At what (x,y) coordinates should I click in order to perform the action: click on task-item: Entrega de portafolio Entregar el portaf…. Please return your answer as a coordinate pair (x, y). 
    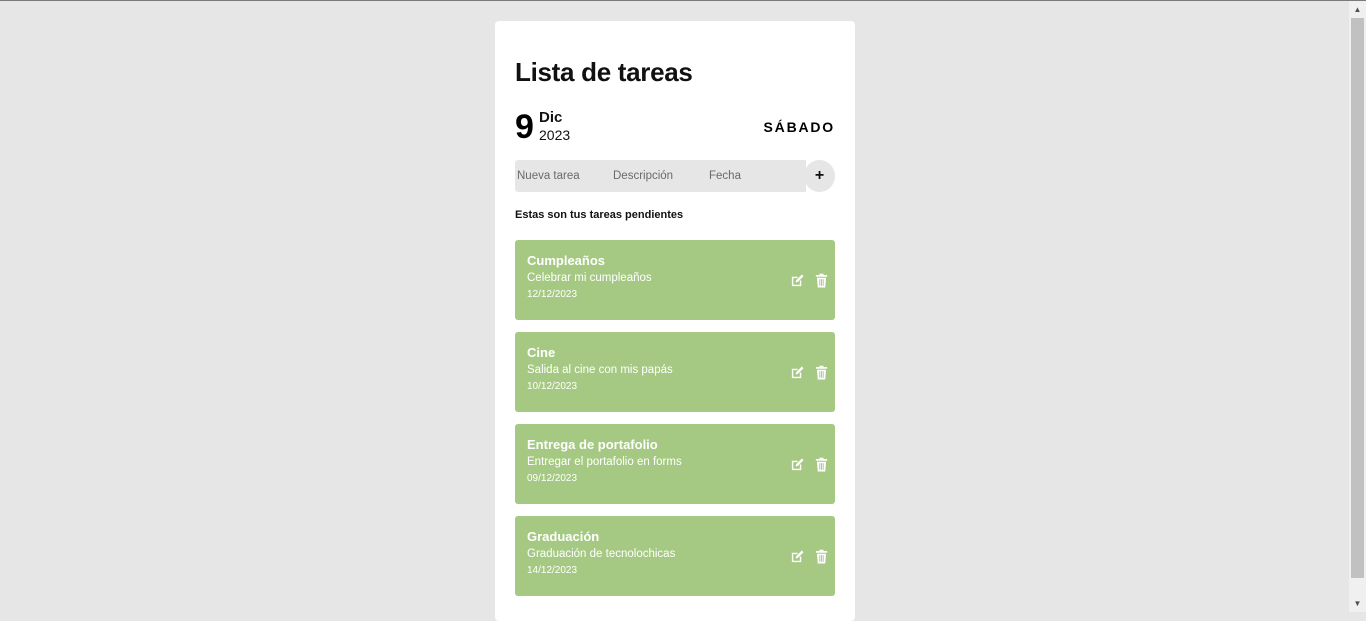
    Looking at the image, I should click on (675, 464).